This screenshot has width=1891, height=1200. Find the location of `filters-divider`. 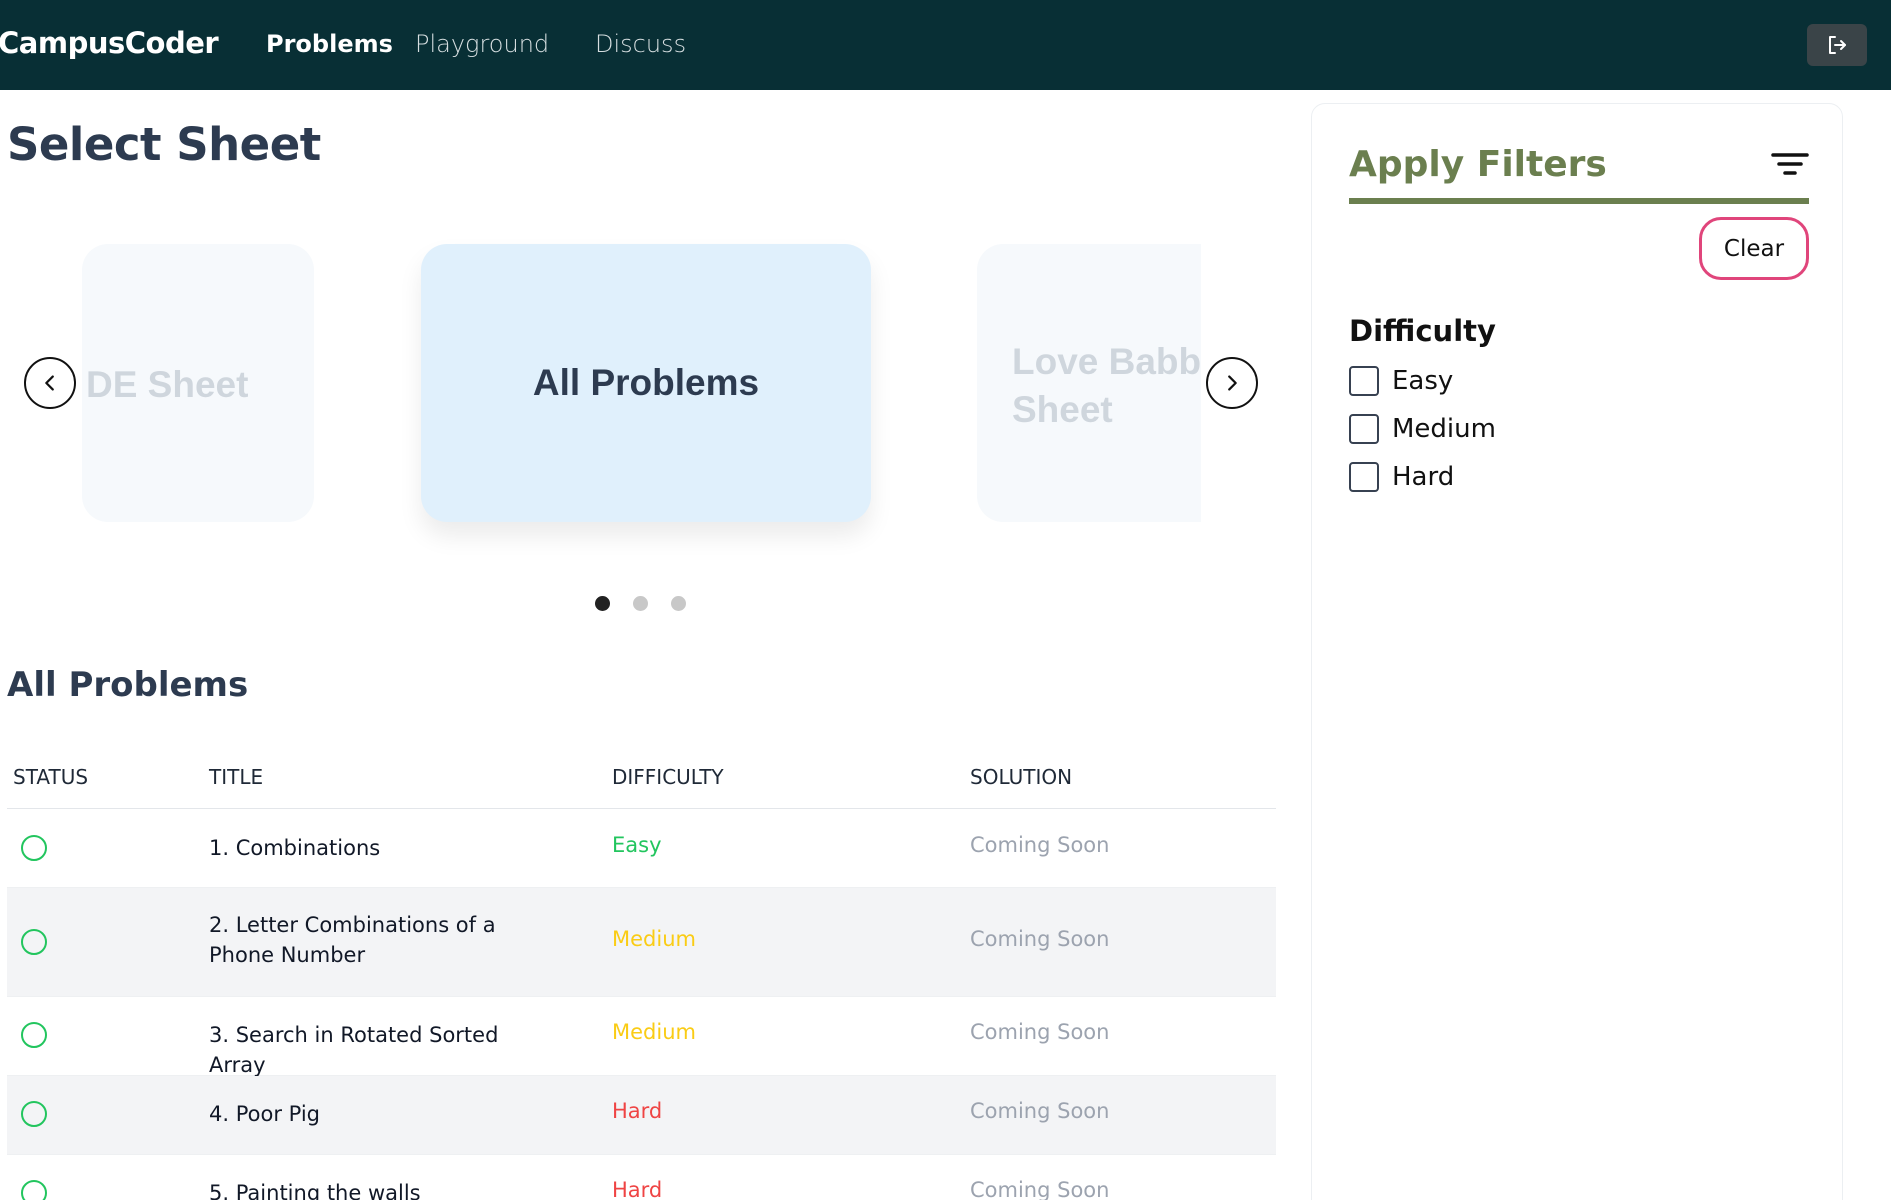

filters-divider is located at coordinates (1579, 201).